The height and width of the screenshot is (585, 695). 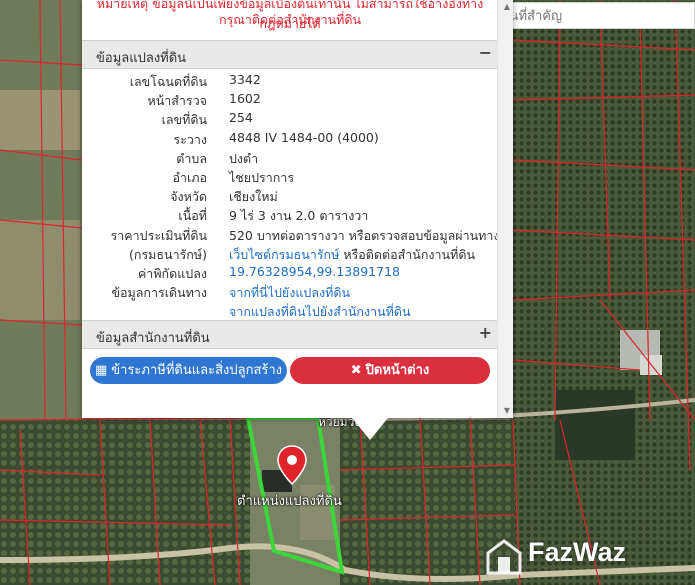 What do you see at coordinates (207, 119) in the screenshot?
I see `detail-row: เลขที่ดิน 254` at bounding box center [207, 119].